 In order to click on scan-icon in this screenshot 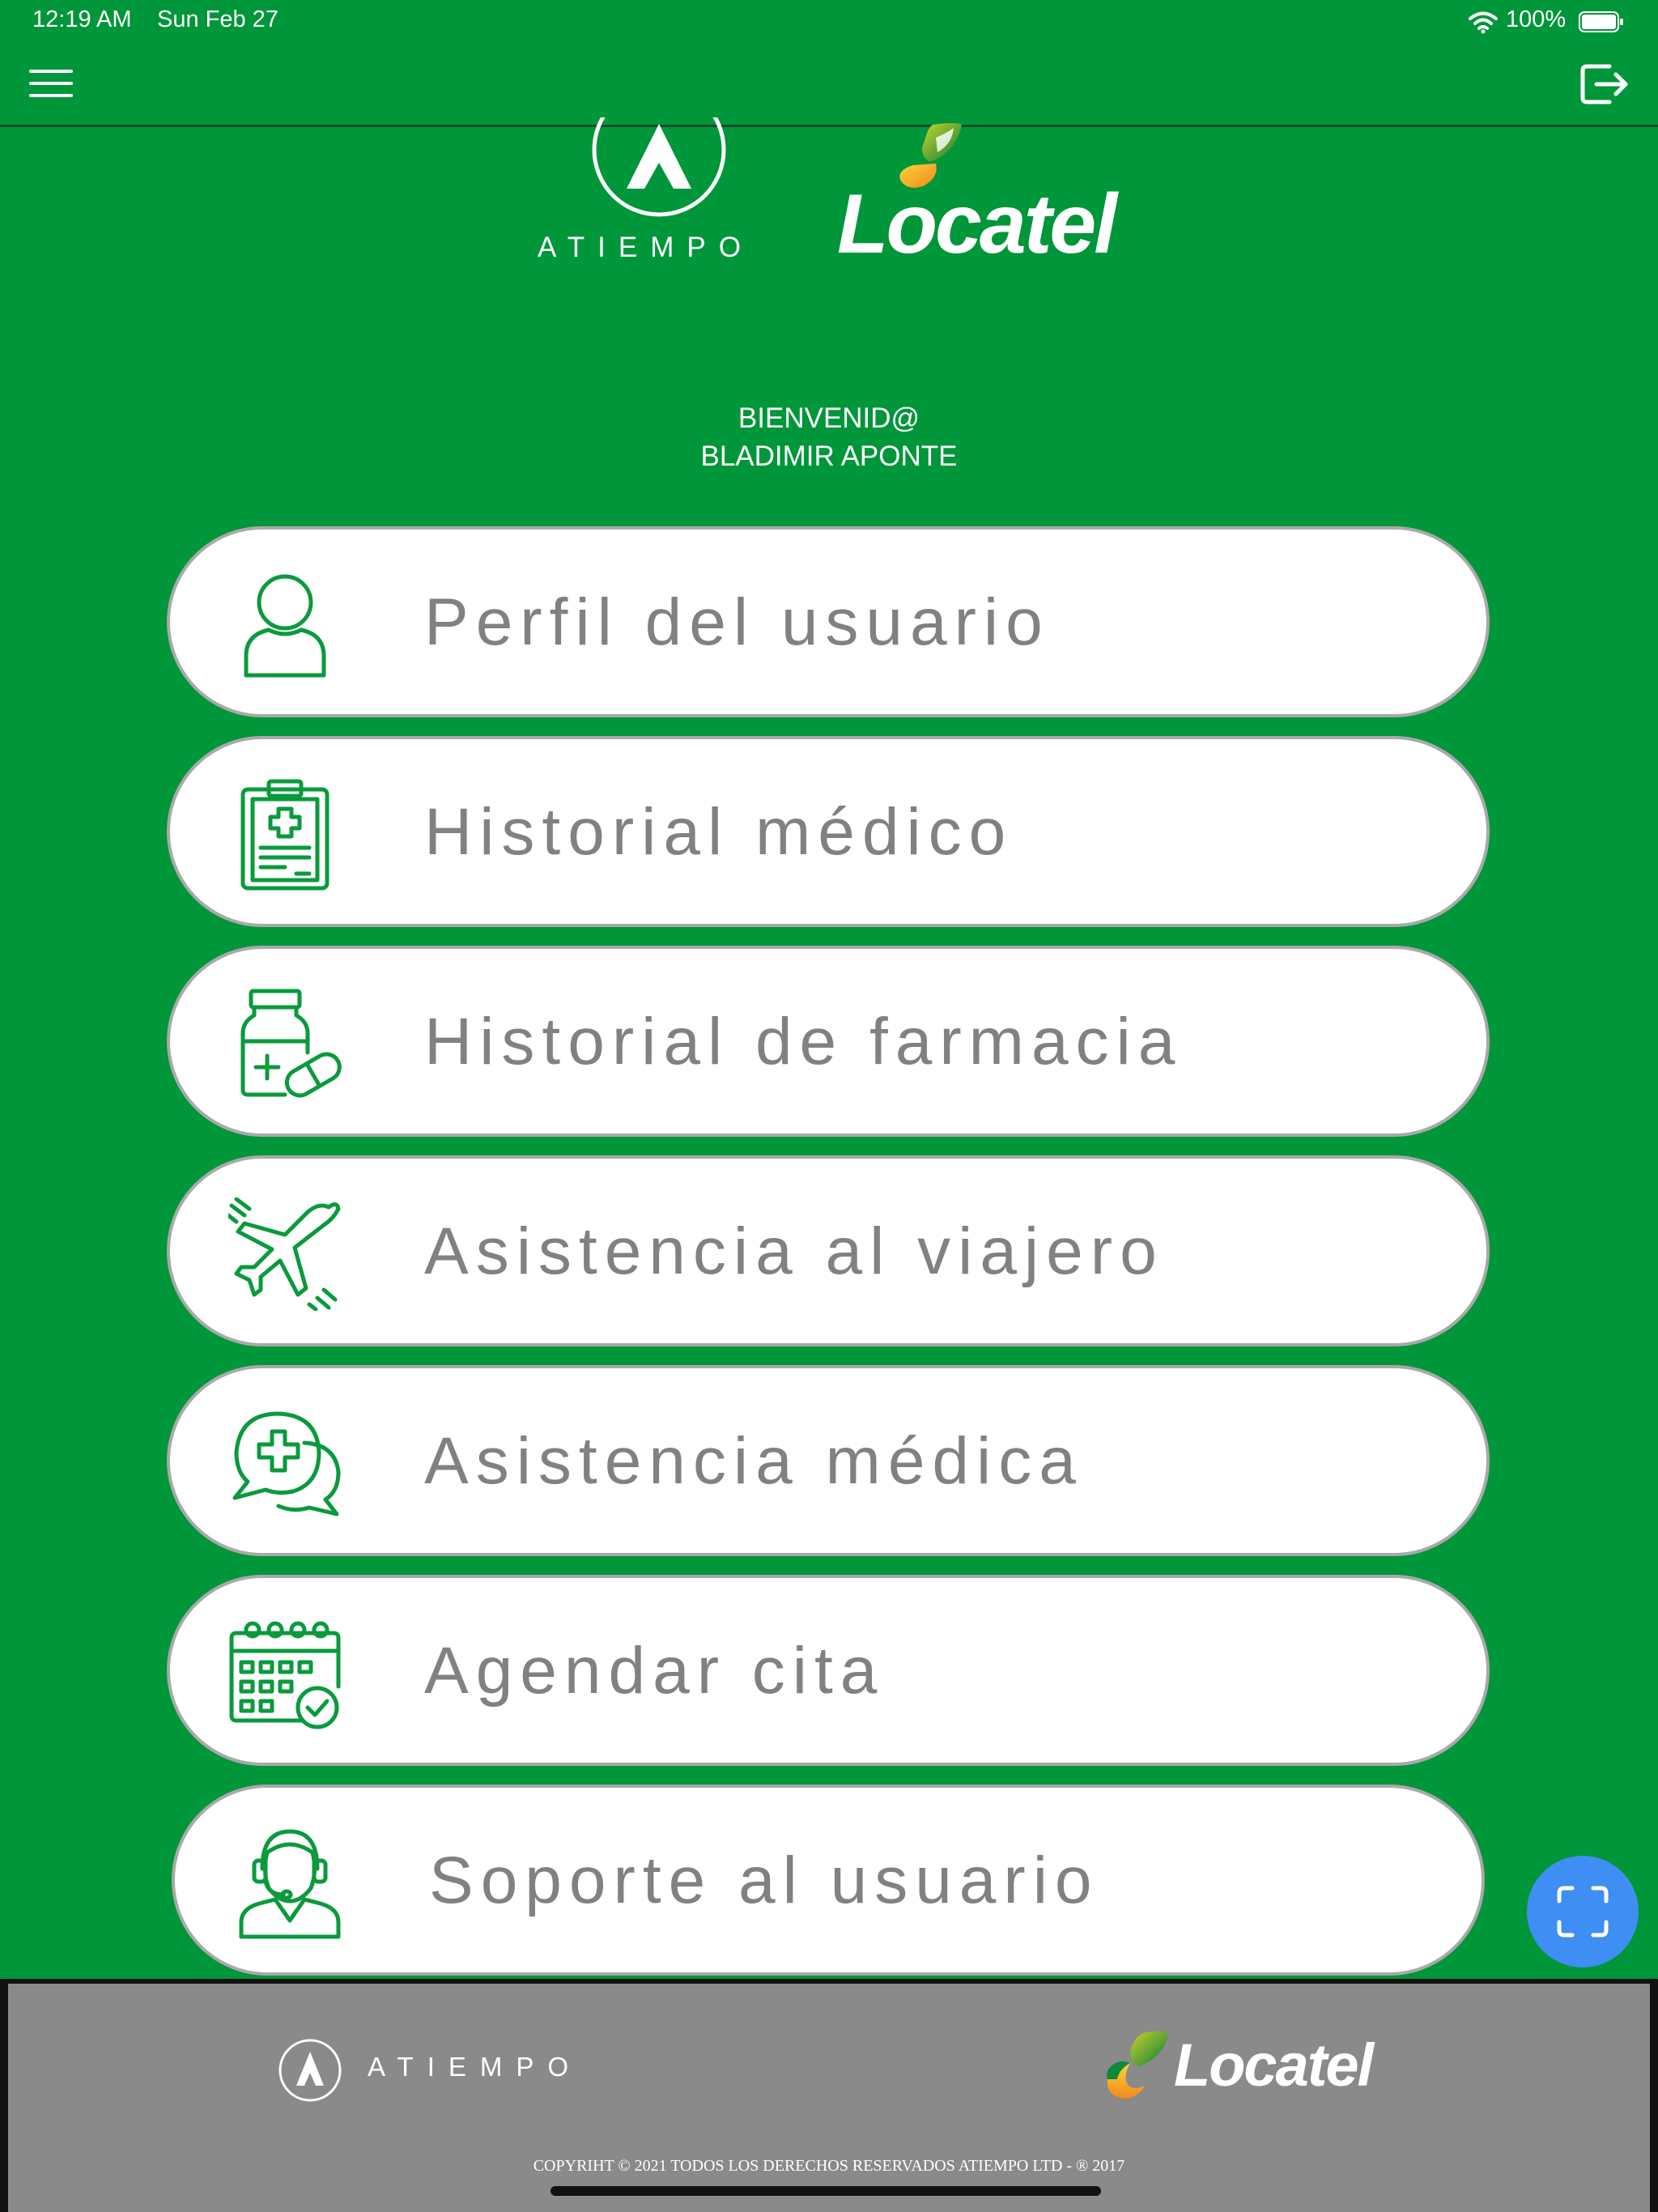, I will do `click(1583, 1912)`.